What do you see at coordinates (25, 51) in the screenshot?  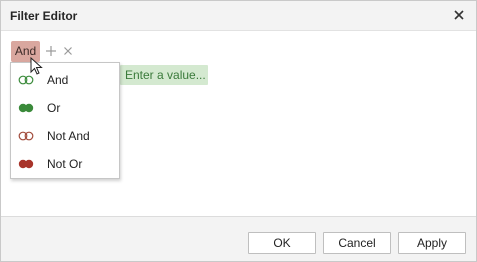 I see `group-operator-button: And` at bounding box center [25, 51].